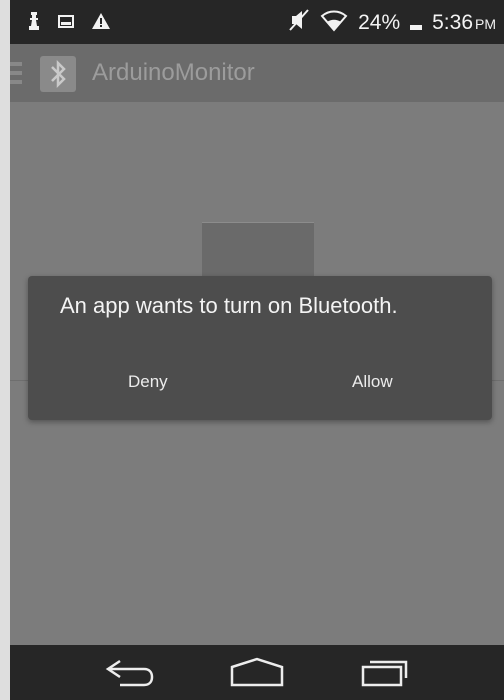  I want to click on home-icon, so click(257, 674).